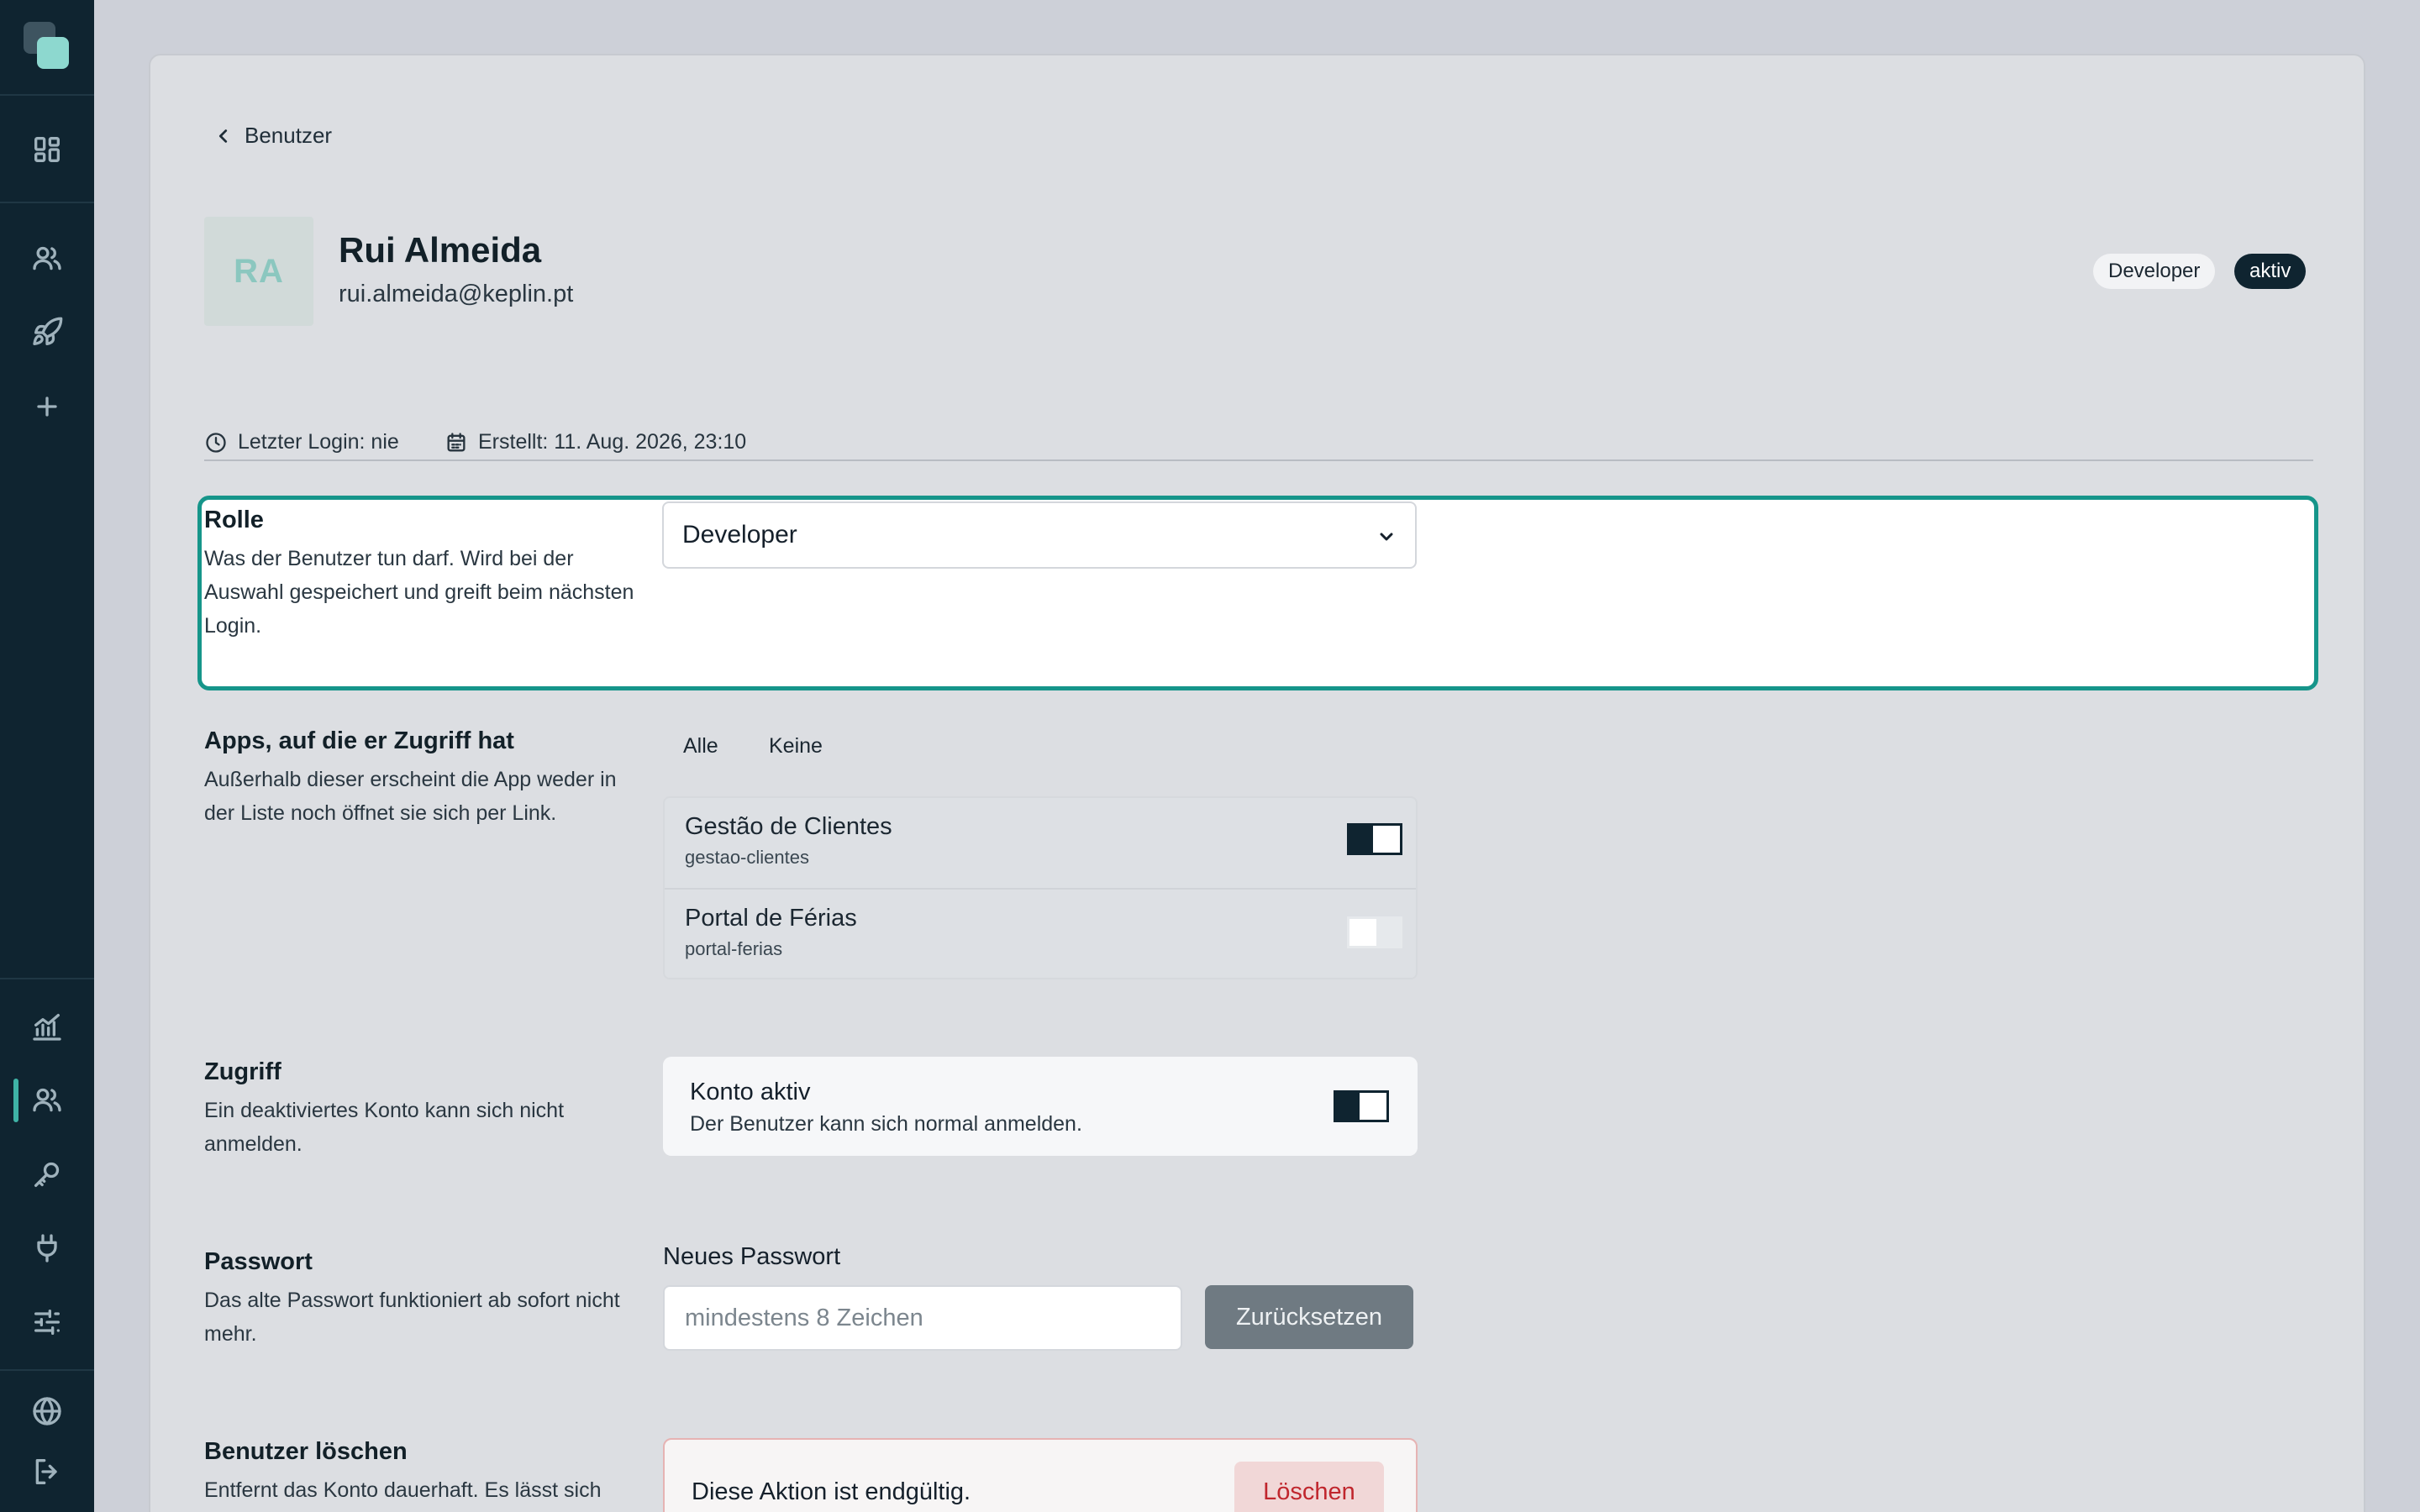  Describe the element at coordinates (234, 520) in the screenshot. I see `role-title: Rolle` at that location.